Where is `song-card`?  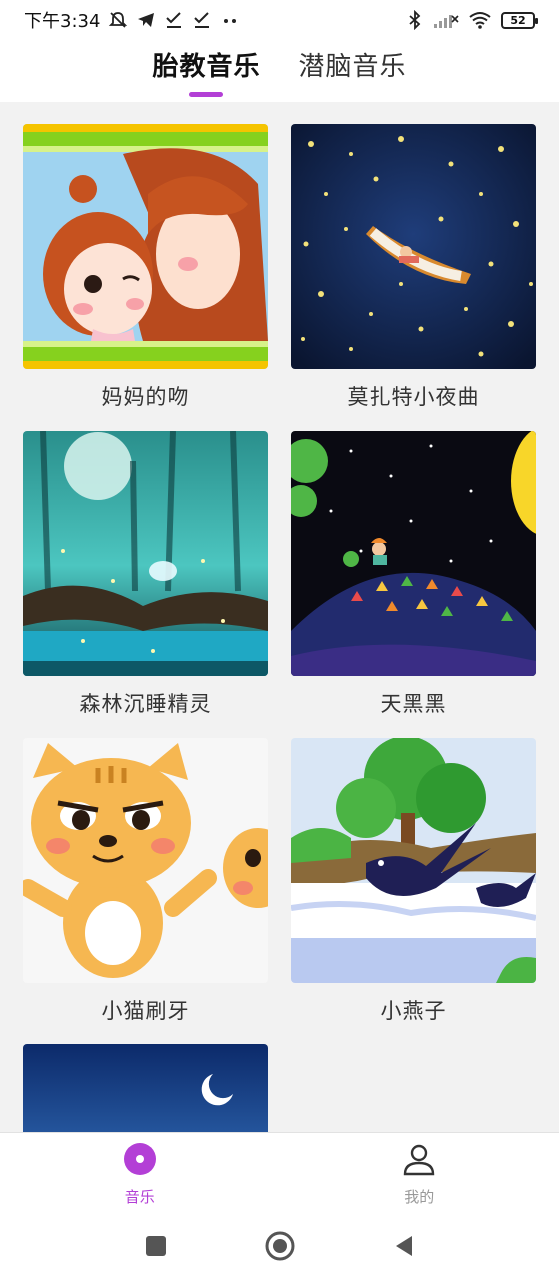
song-card is located at coordinates (145, 1088).